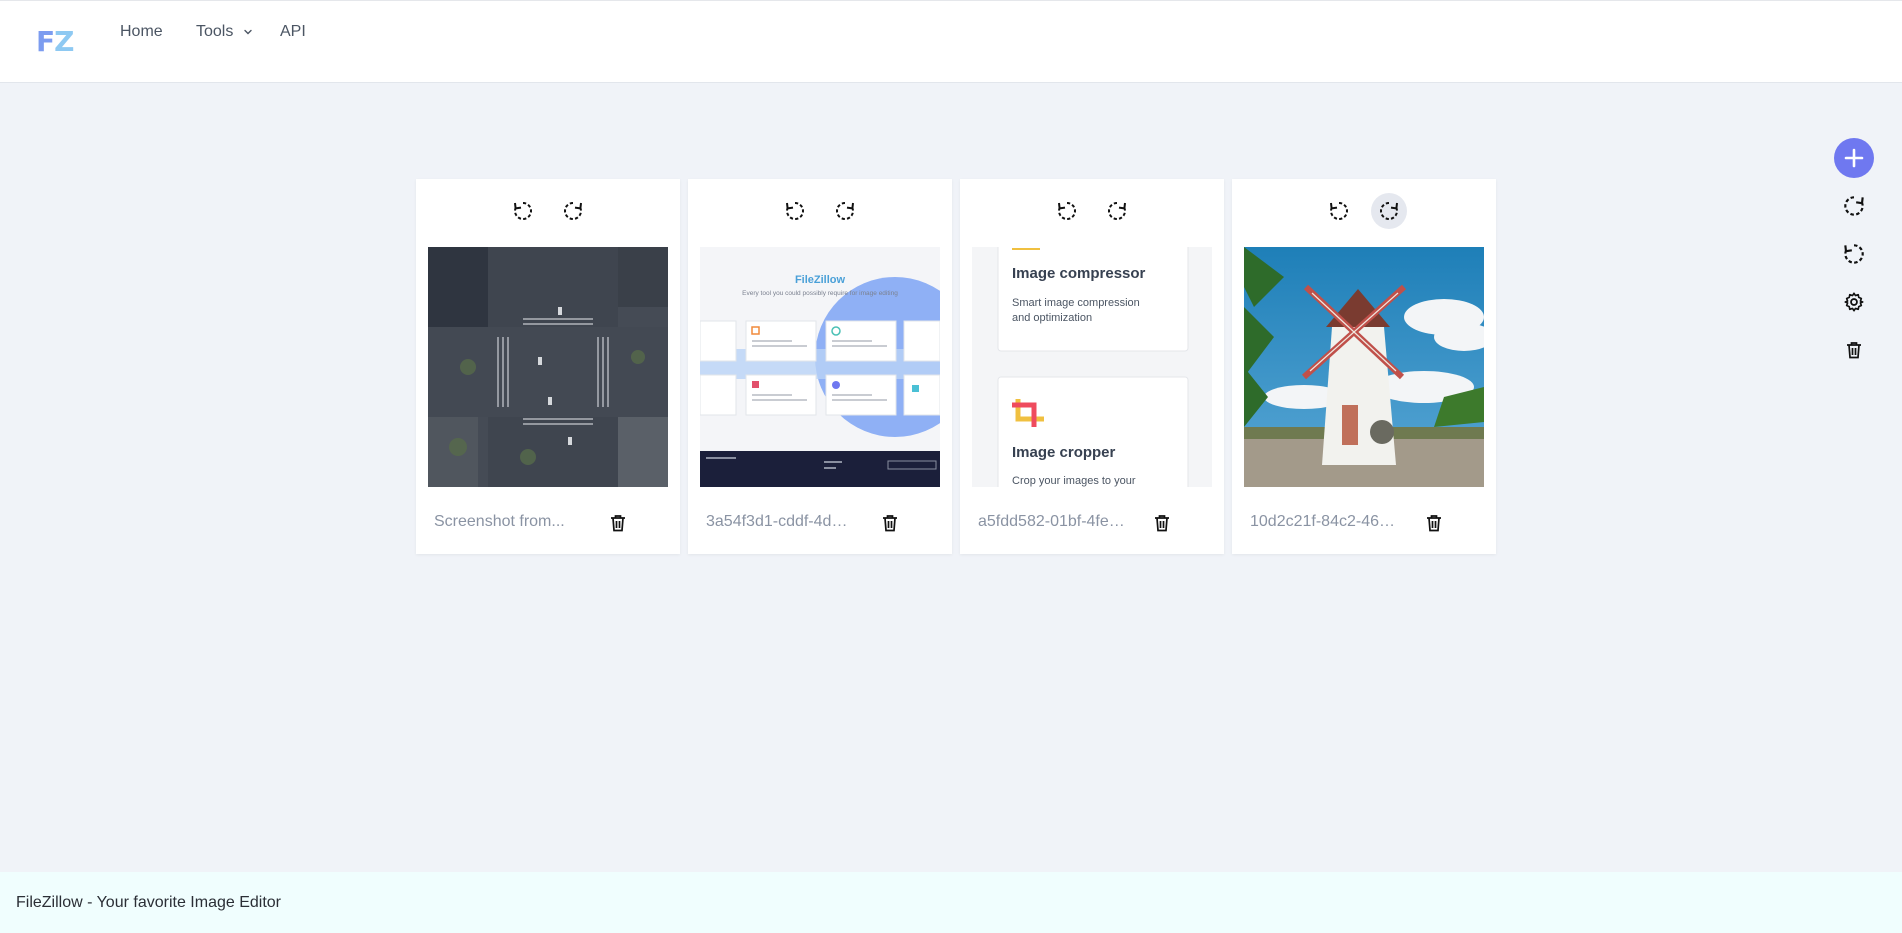 The height and width of the screenshot is (933, 1902). I want to click on brand-logo: FZ, so click(55, 41).